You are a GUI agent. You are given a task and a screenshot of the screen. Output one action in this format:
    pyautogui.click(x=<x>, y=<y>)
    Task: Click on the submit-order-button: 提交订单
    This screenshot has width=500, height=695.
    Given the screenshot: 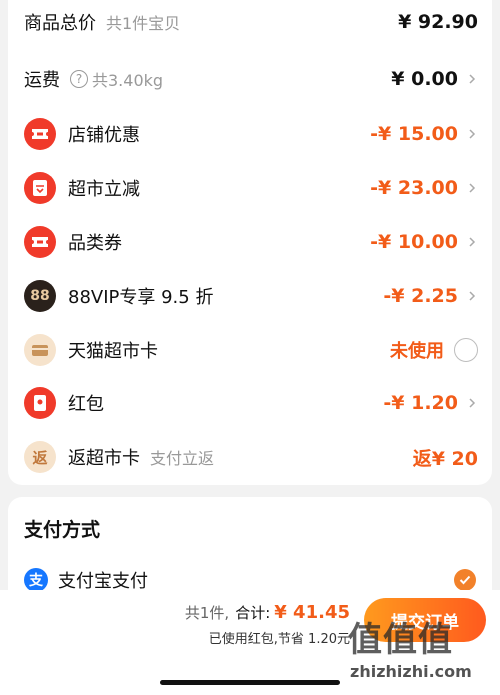 What is the action you would take?
    pyautogui.click(x=425, y=620)
    